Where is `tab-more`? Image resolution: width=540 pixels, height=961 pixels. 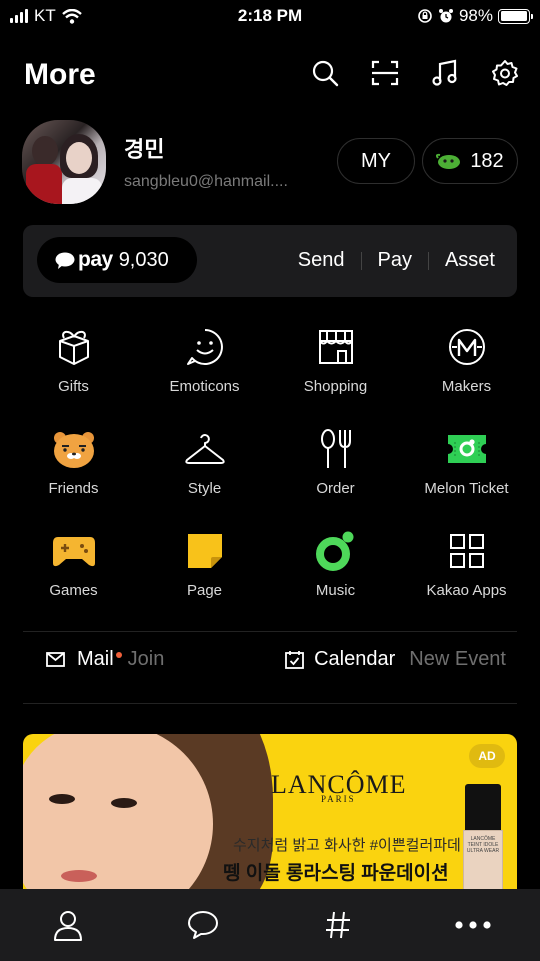
tab-more is located at coordinates (472, 925).